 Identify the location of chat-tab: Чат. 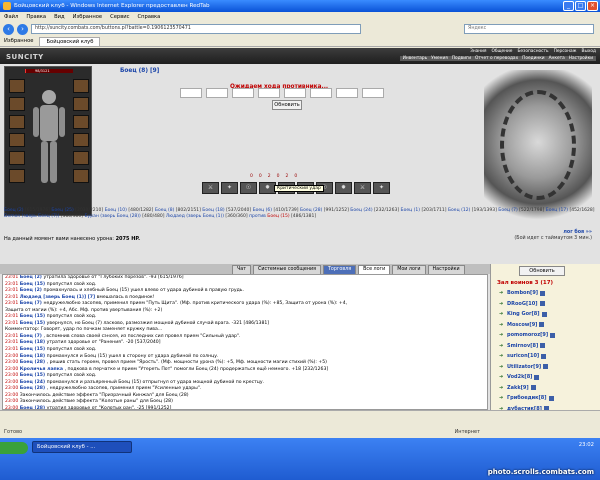
(242, 269).